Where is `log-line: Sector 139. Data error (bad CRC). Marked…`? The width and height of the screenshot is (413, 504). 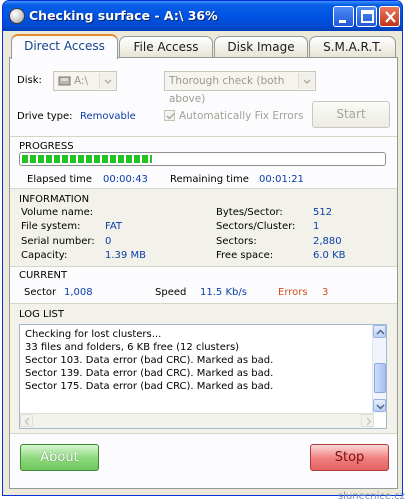
log-line: Sector 139. Data error (bad CRC). Marked… is located at coordinates (149, 373).